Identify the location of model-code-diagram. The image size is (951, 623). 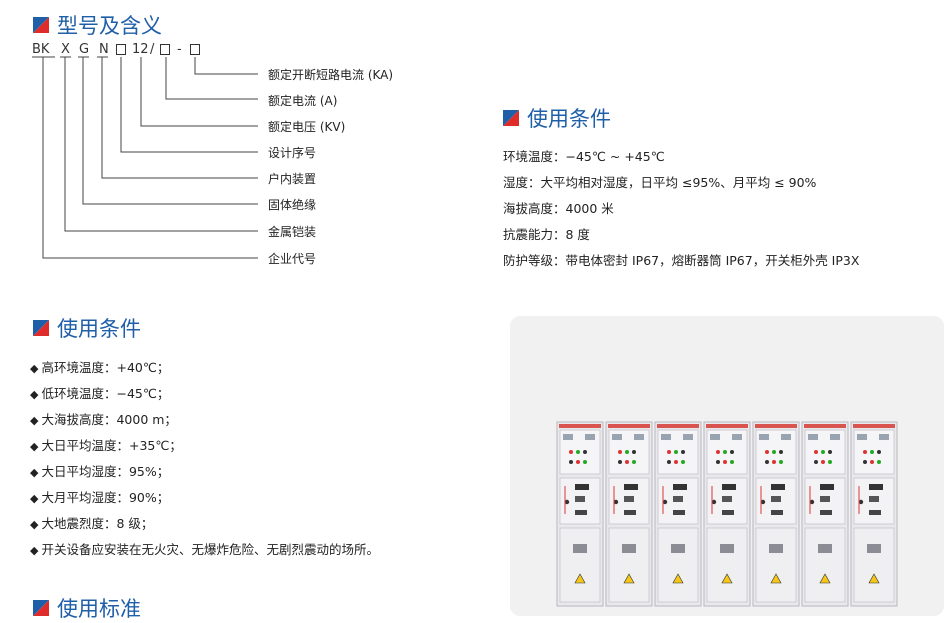
(145, 157).